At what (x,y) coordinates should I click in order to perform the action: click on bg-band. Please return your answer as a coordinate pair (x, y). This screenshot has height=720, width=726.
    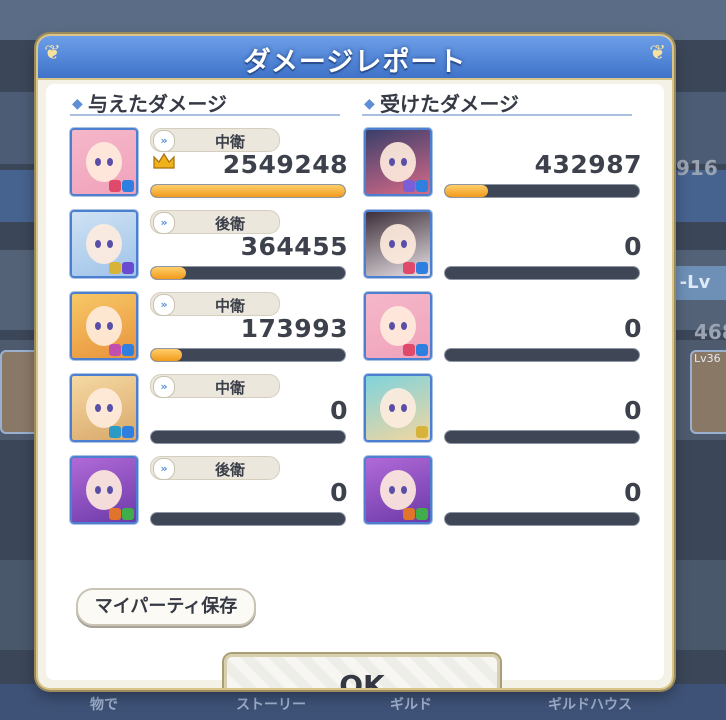
    Looking at the image, I should click on (363, 20).